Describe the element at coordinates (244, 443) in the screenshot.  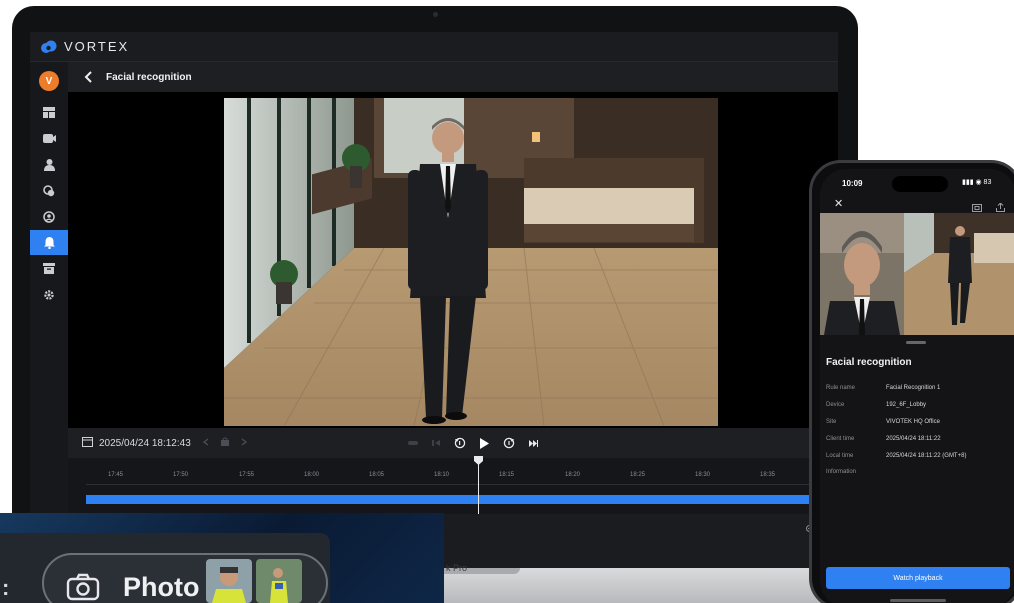
I see `next-event-icon` at that location.